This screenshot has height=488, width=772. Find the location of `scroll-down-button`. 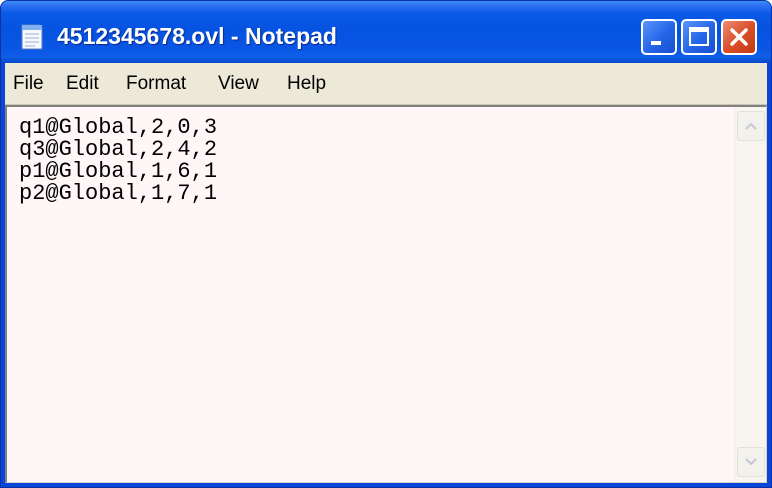

scroll-down-button is located at coordinates (751, 462).